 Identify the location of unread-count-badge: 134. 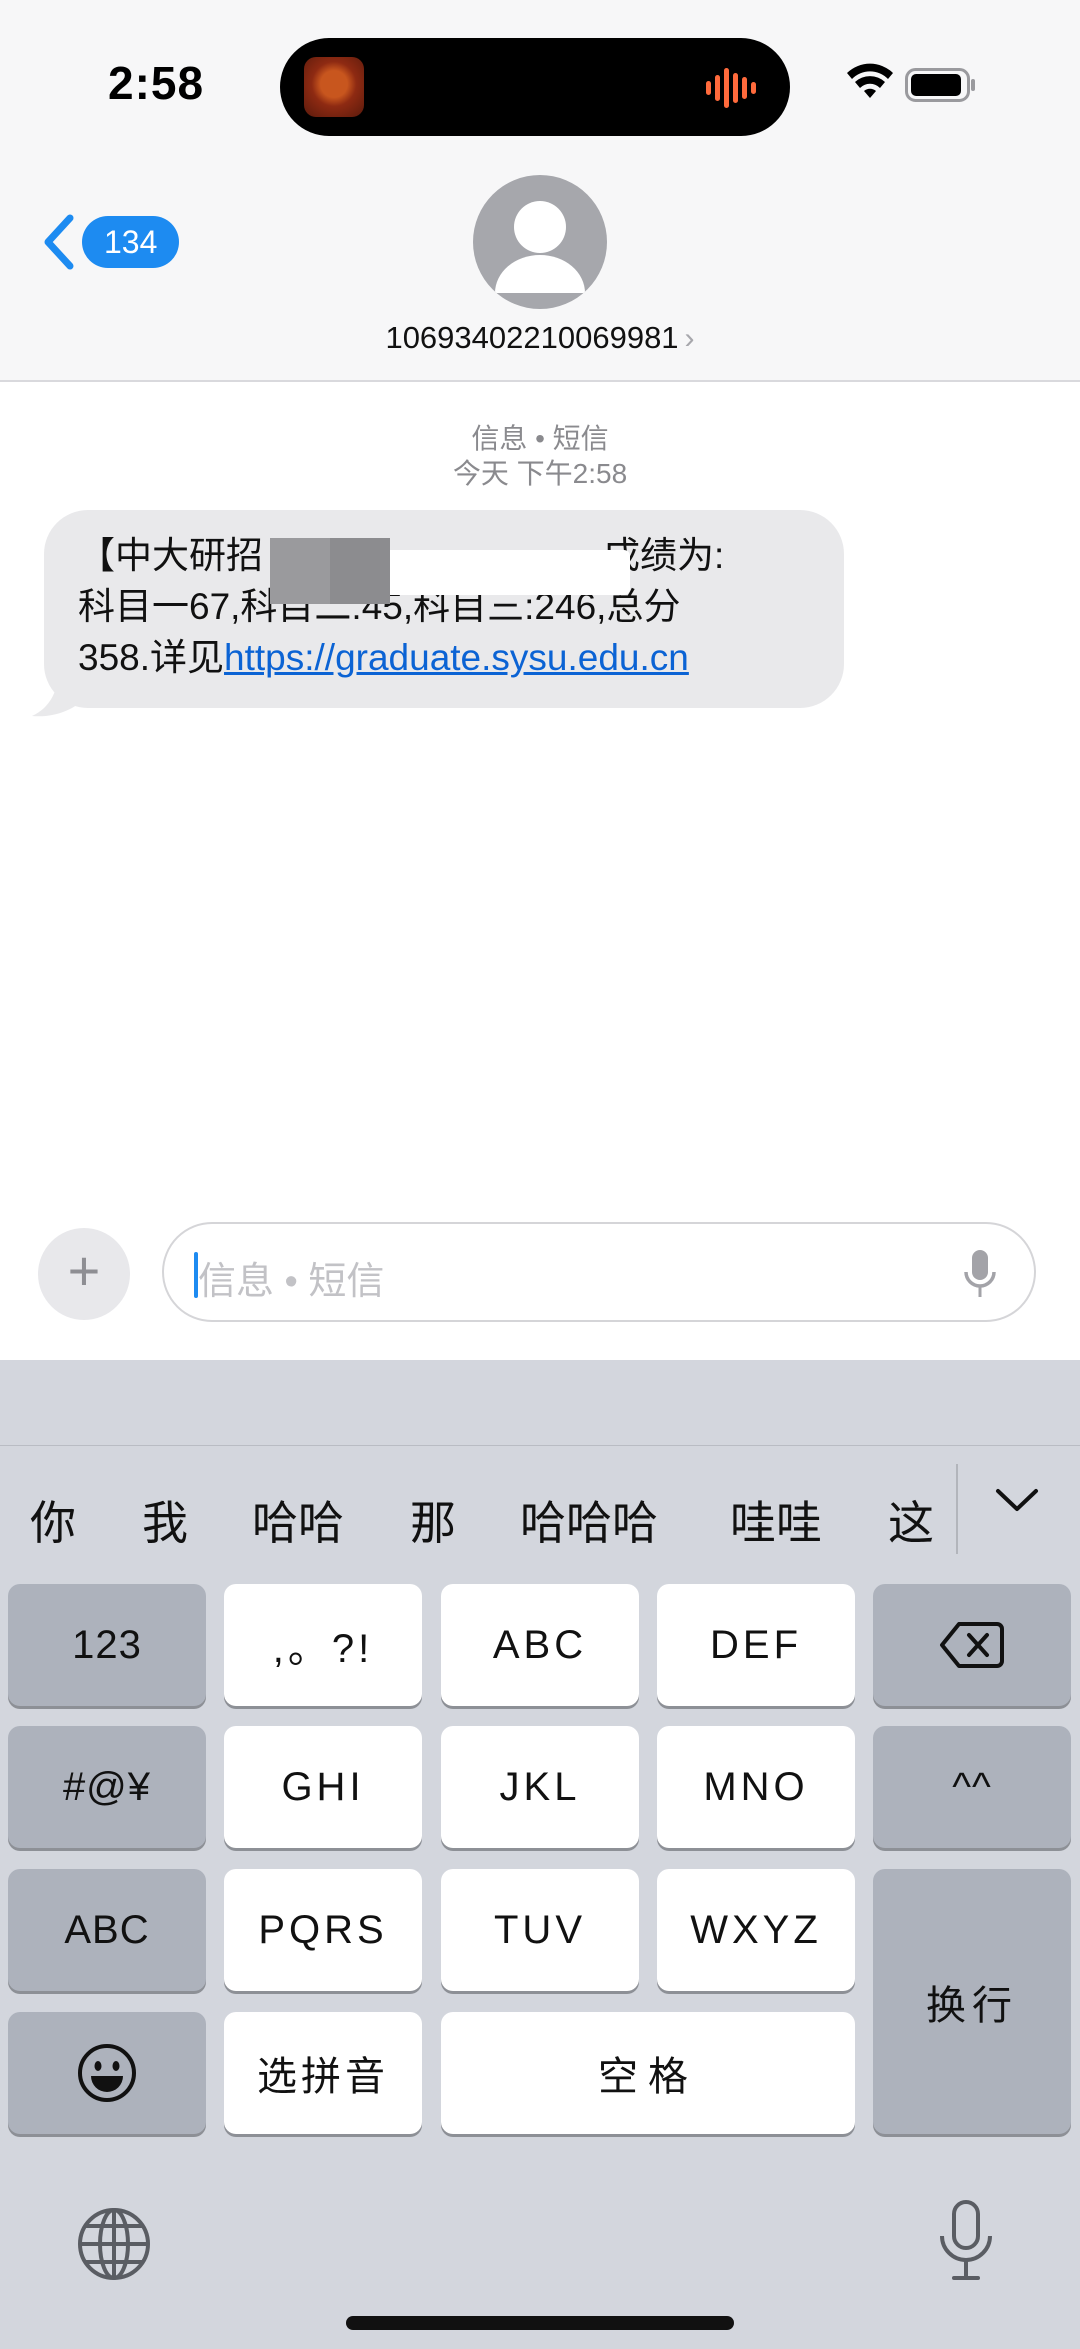
(131, 242).